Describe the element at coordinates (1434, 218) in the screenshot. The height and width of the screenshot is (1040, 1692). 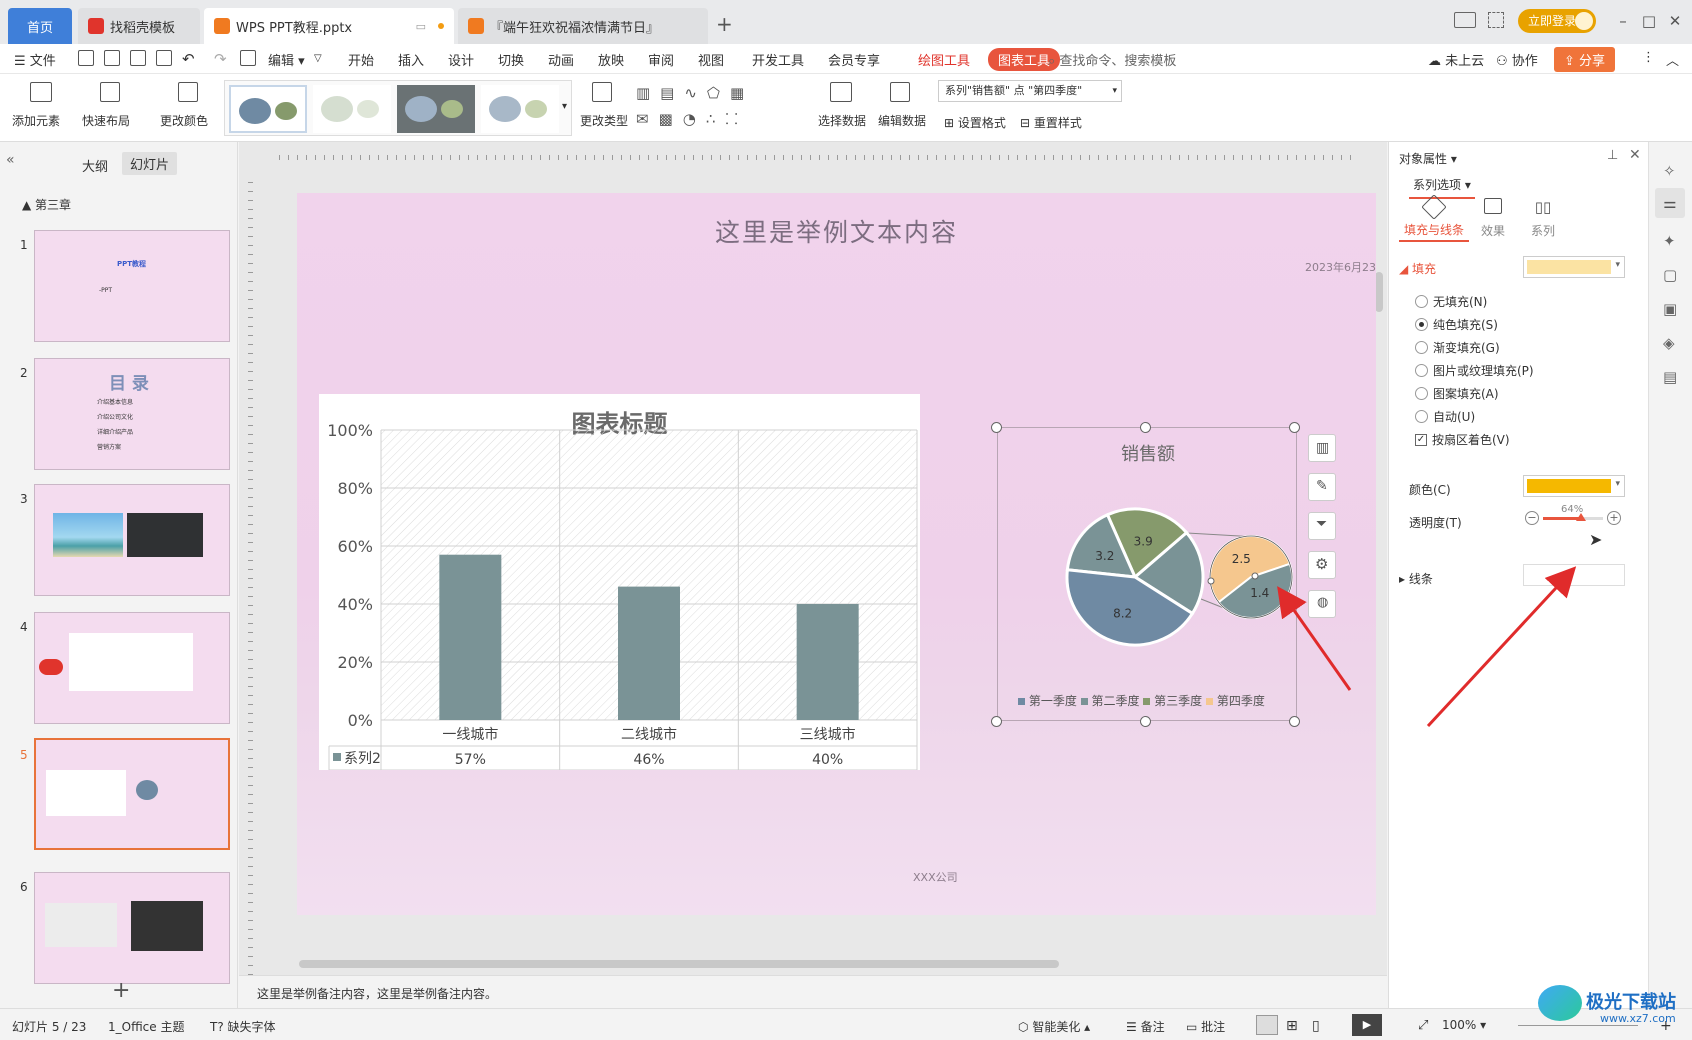
I see `tab-fill-line: 填充与线条` at that location.